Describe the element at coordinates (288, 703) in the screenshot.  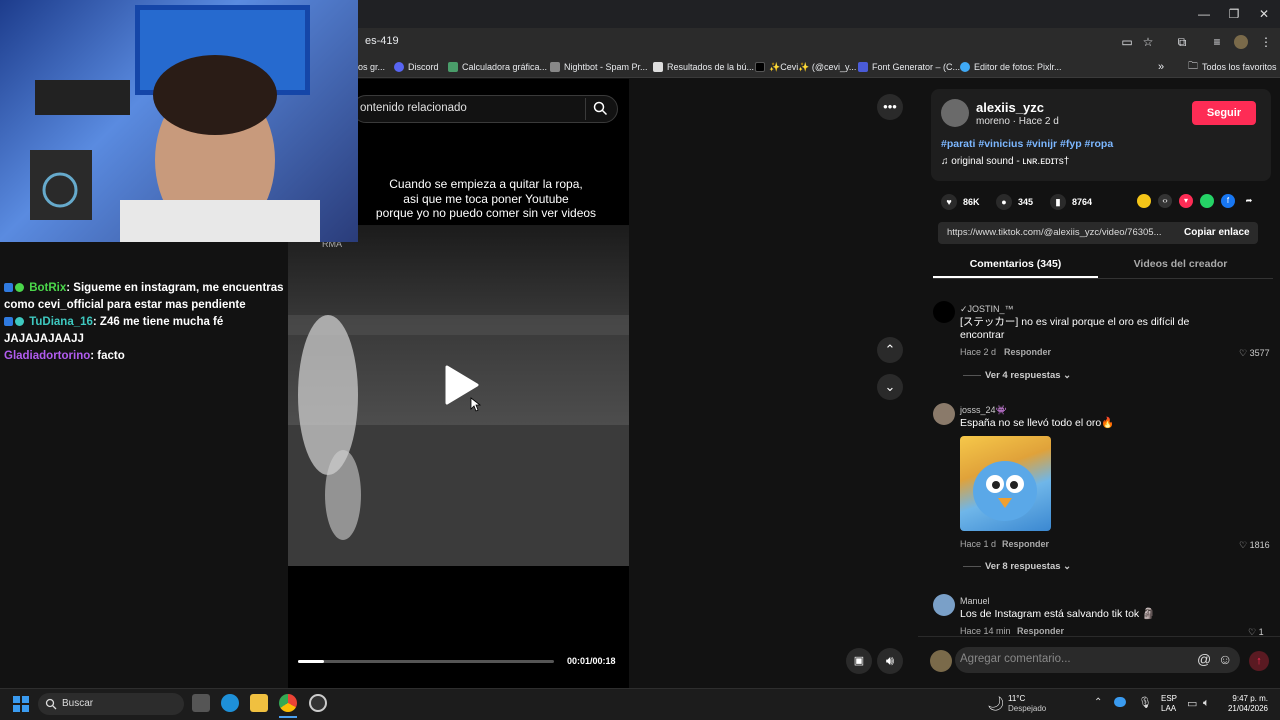
I see `chrome-icon` at that location.